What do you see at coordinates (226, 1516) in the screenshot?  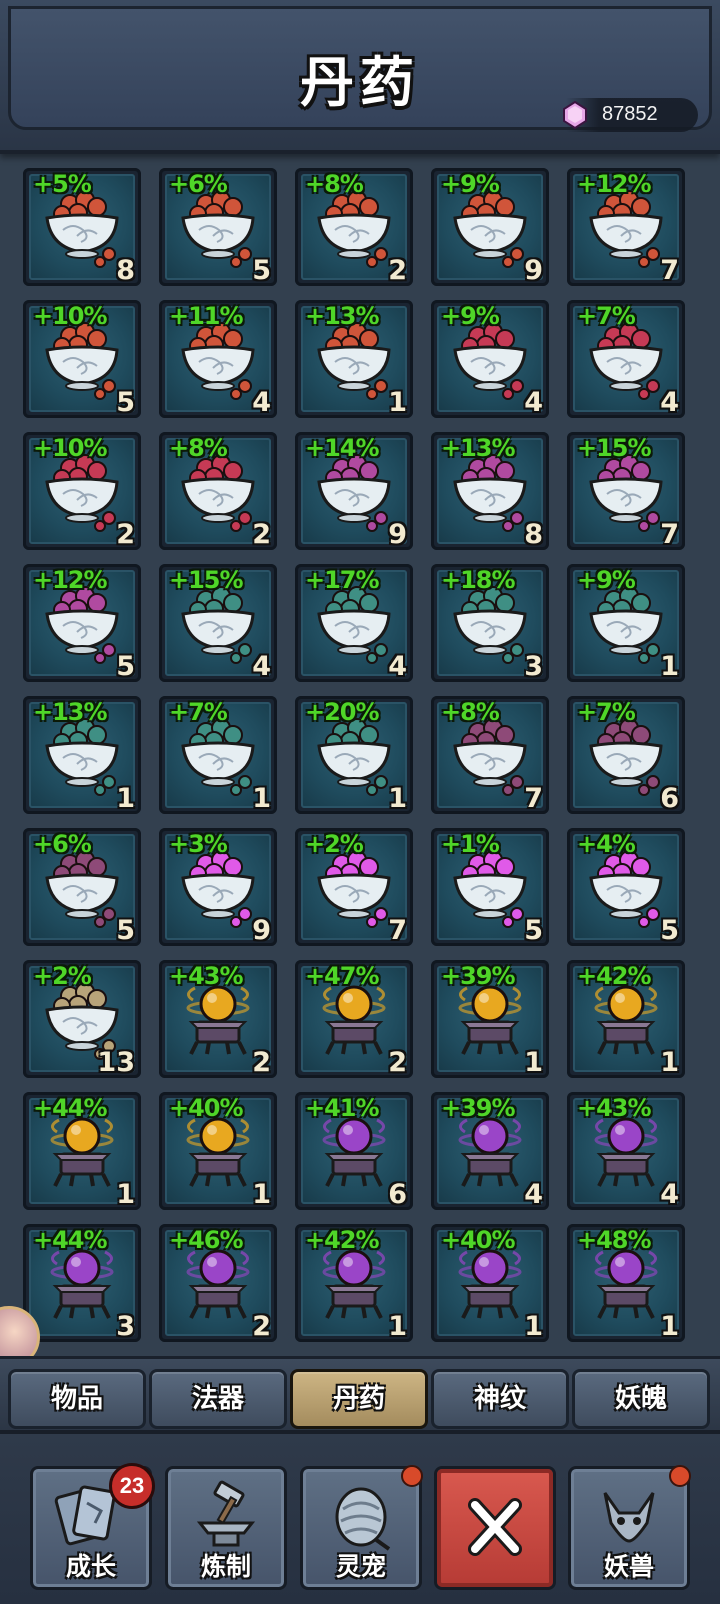 I see `anvil-hammer-icon` at bounding box center [226, 1516].